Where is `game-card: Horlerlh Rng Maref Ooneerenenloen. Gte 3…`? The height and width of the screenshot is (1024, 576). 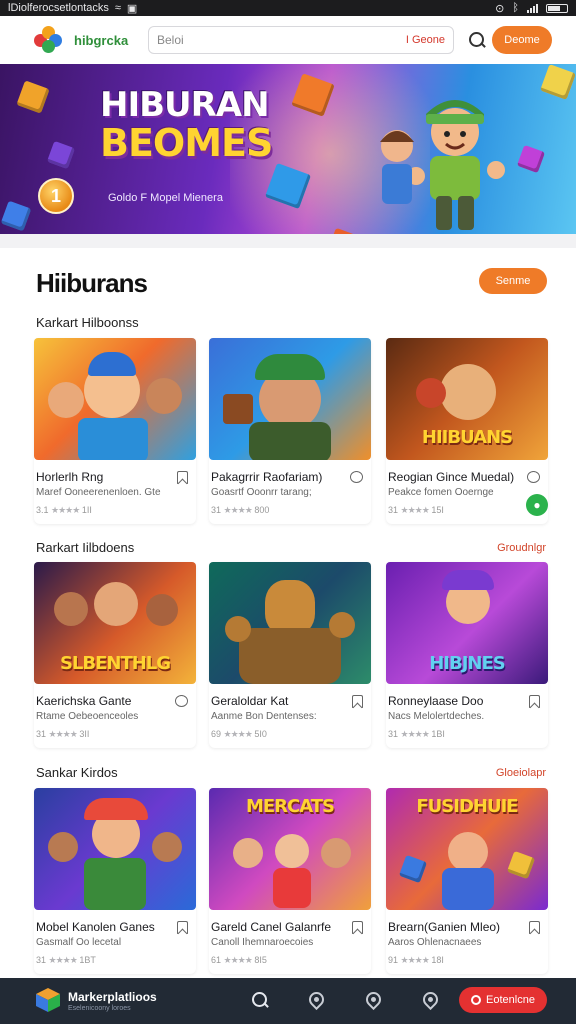 game-card: Horlerlh Rng Maref Ooneerenenloen. Gte 3… is located at coordinates (115, 431).